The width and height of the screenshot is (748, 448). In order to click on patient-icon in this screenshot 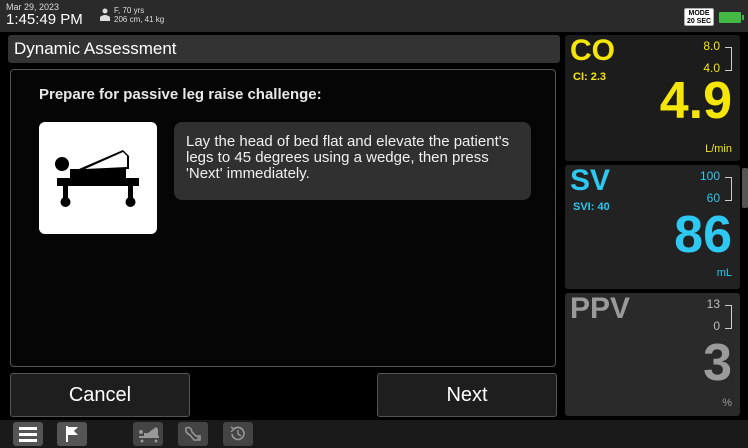, I will do `click(105, 14)`.